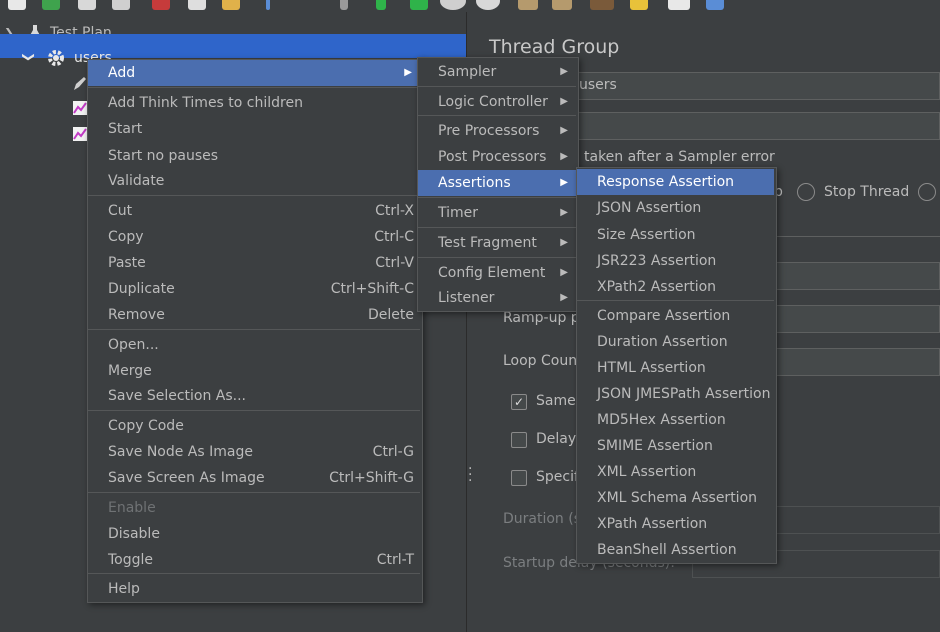 The image size is (940, 632). Describe the element at coordinates (254, 452) in the screenshot. I see `menu-item-save-node-as-image: Save Node As Image Ctrl-G` at that location.